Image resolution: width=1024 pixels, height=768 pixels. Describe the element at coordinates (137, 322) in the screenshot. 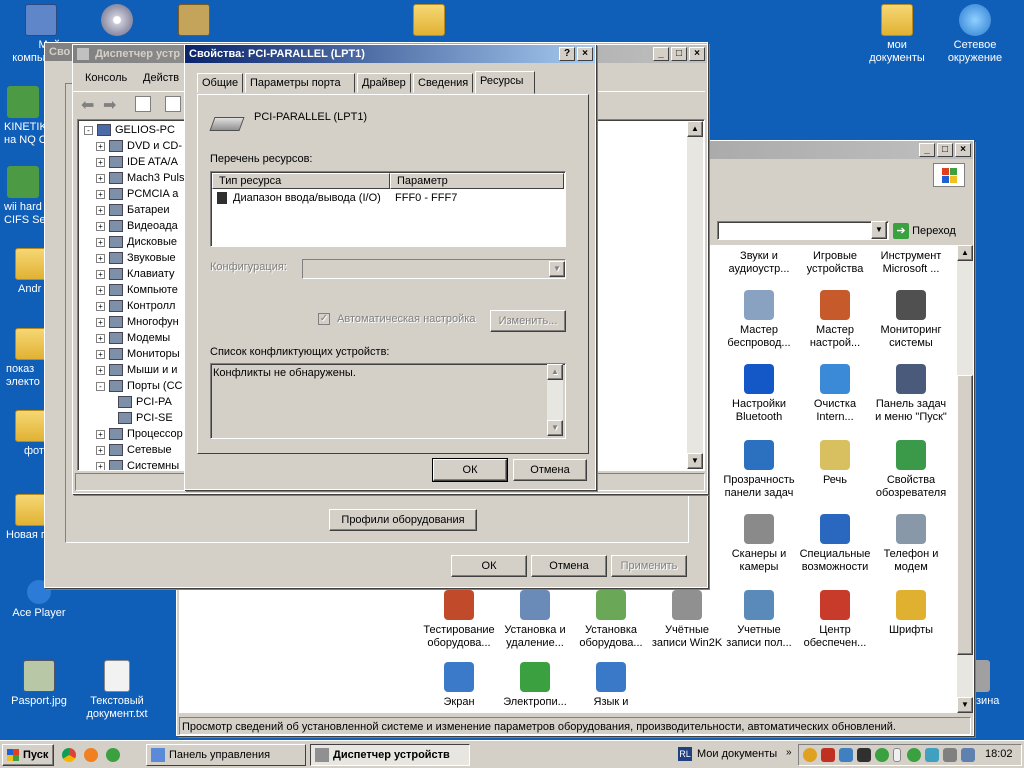

I see `tree-item: + Многофун` at that location.